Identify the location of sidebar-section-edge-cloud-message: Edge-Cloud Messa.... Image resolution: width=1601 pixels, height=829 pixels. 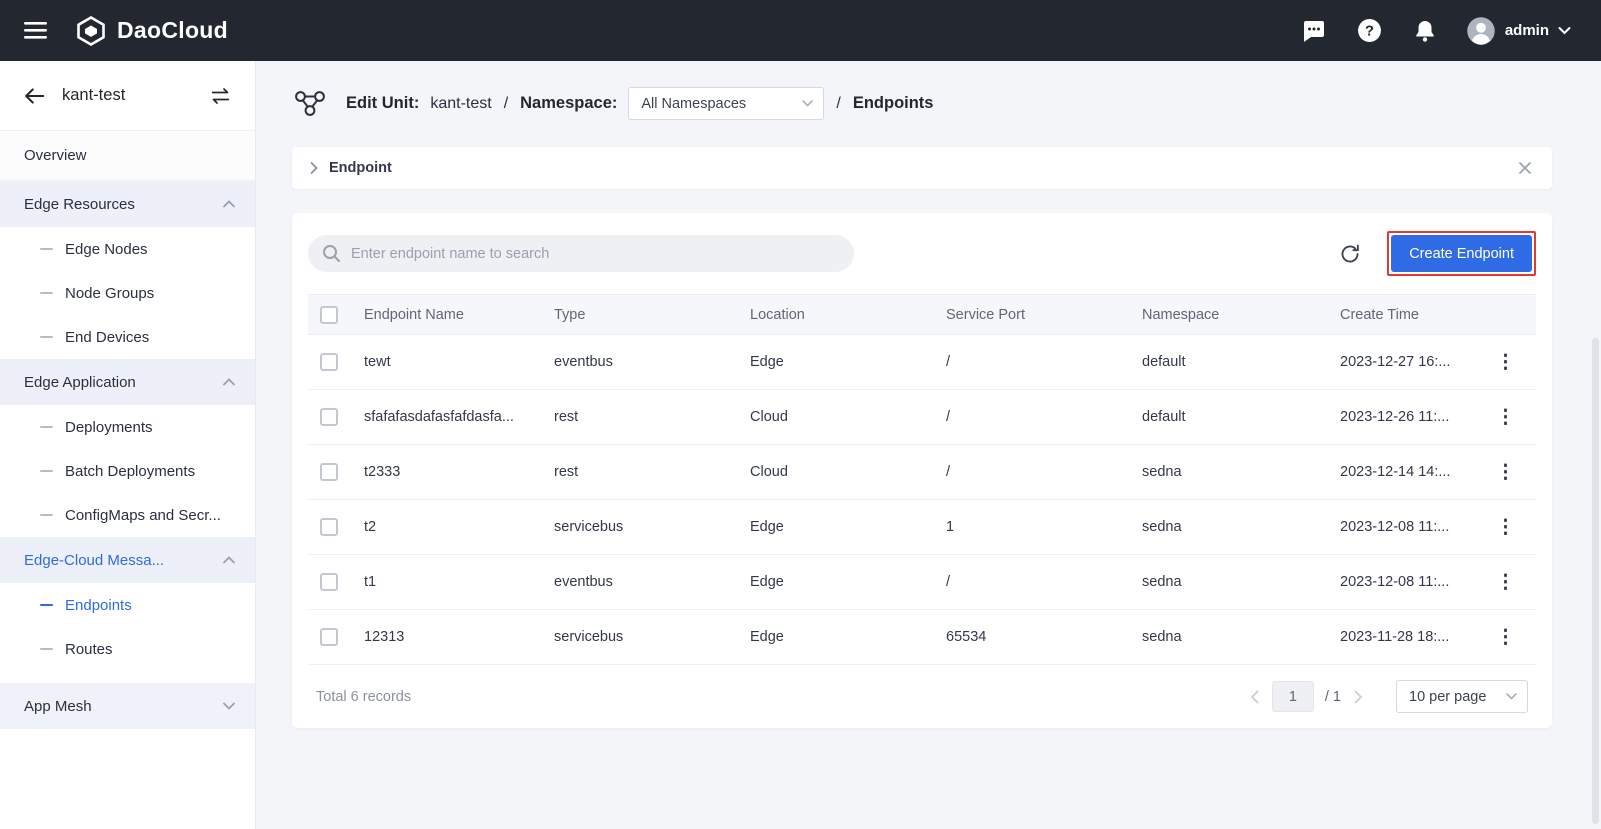
(127, 560).